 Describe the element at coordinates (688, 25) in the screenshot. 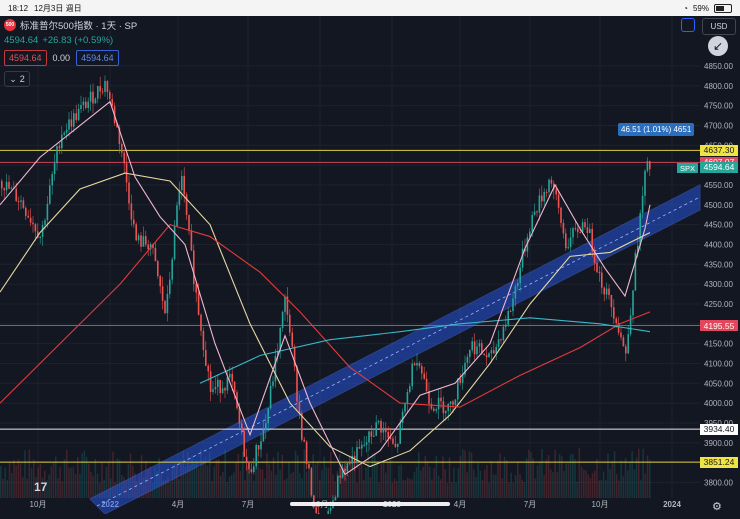

I see `layout-icon` at that location.